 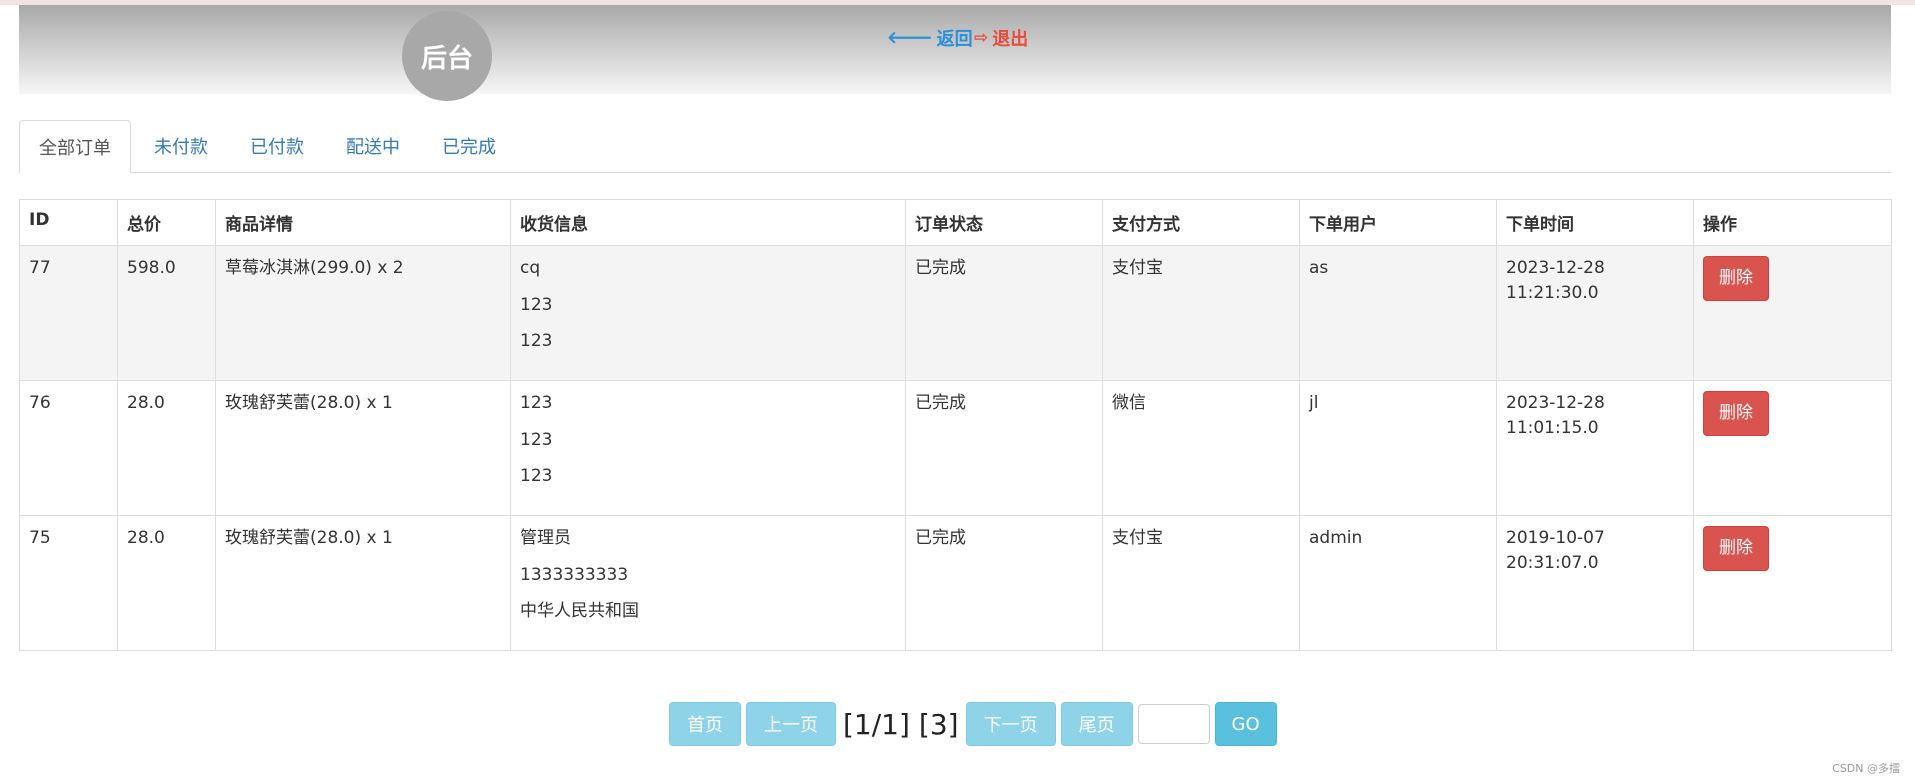 I want to click on tab-completed: 已完成, so click(x=469, y=145).